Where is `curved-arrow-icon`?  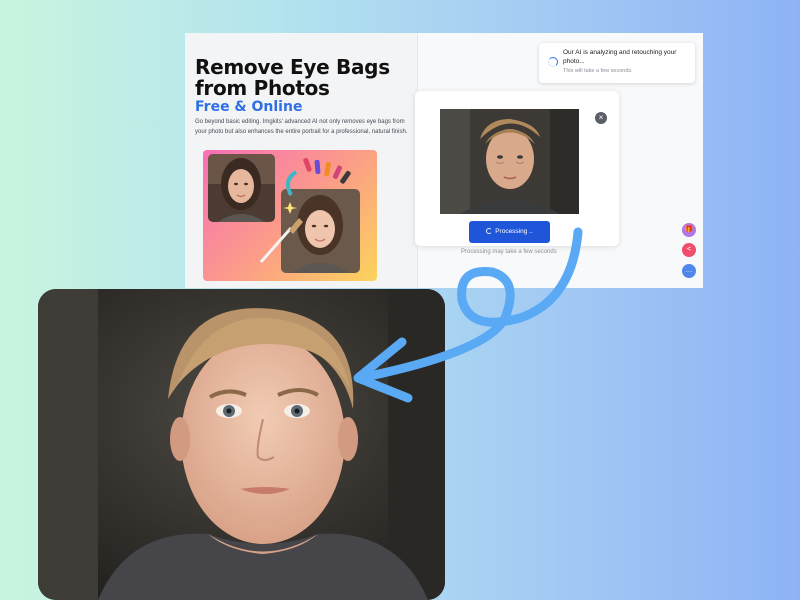
curved-arrow-icon is located at coordinates (468, 315).